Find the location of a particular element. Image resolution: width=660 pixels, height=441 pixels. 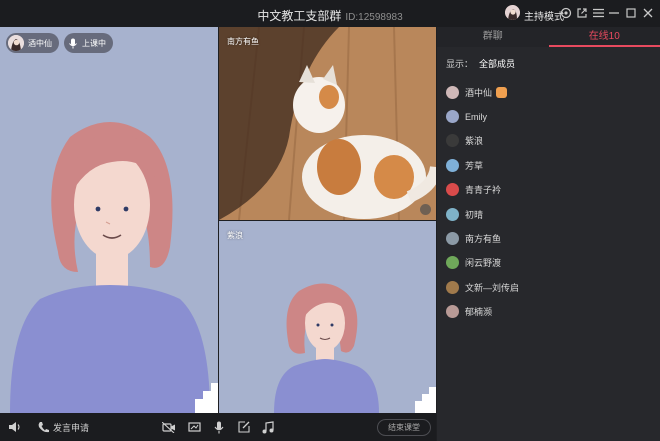

share-icon is located at coordinates (582, 13).